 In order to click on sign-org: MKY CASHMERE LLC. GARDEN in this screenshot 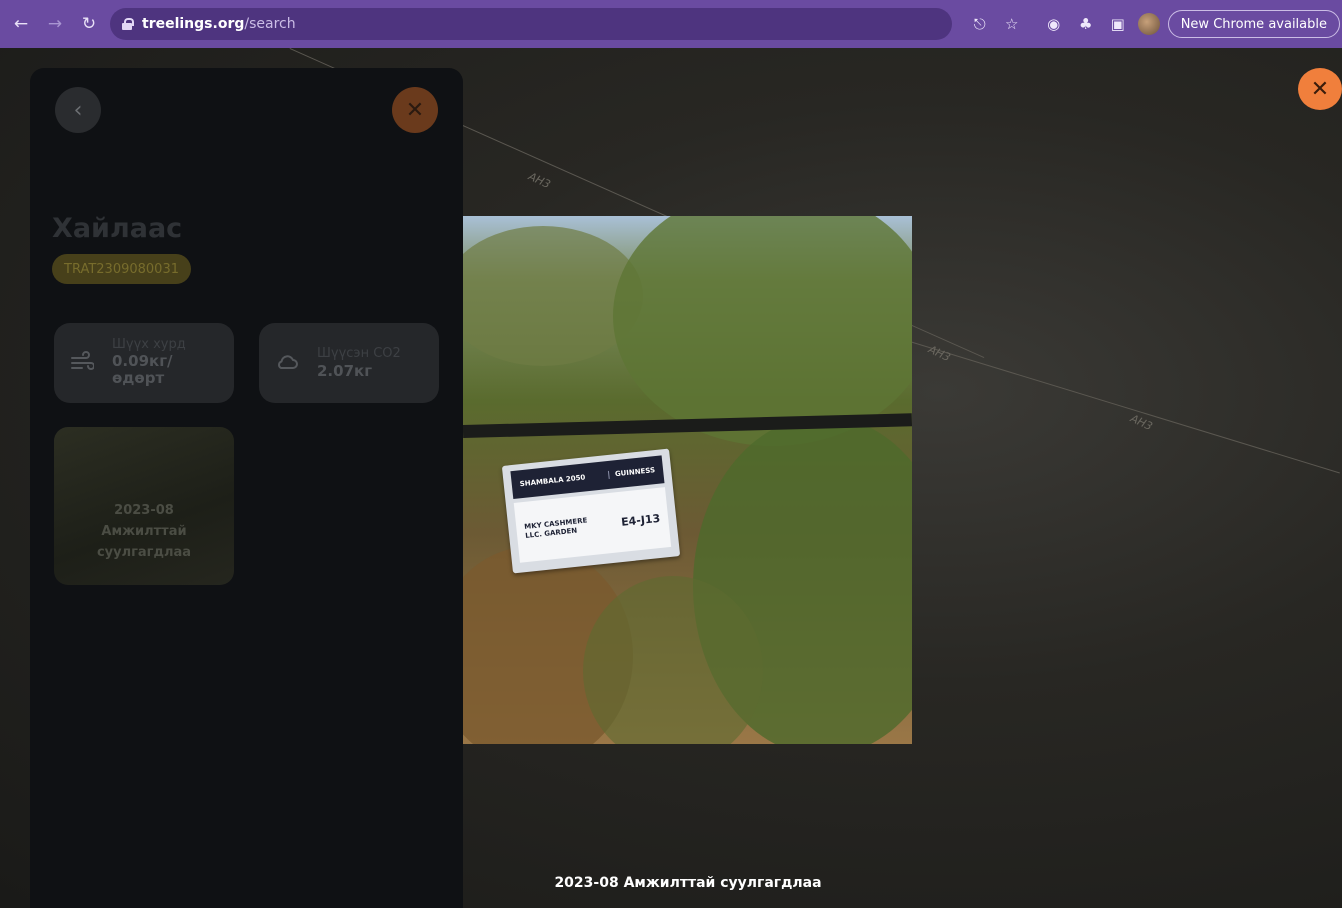, I will do `click(555, 528)`.